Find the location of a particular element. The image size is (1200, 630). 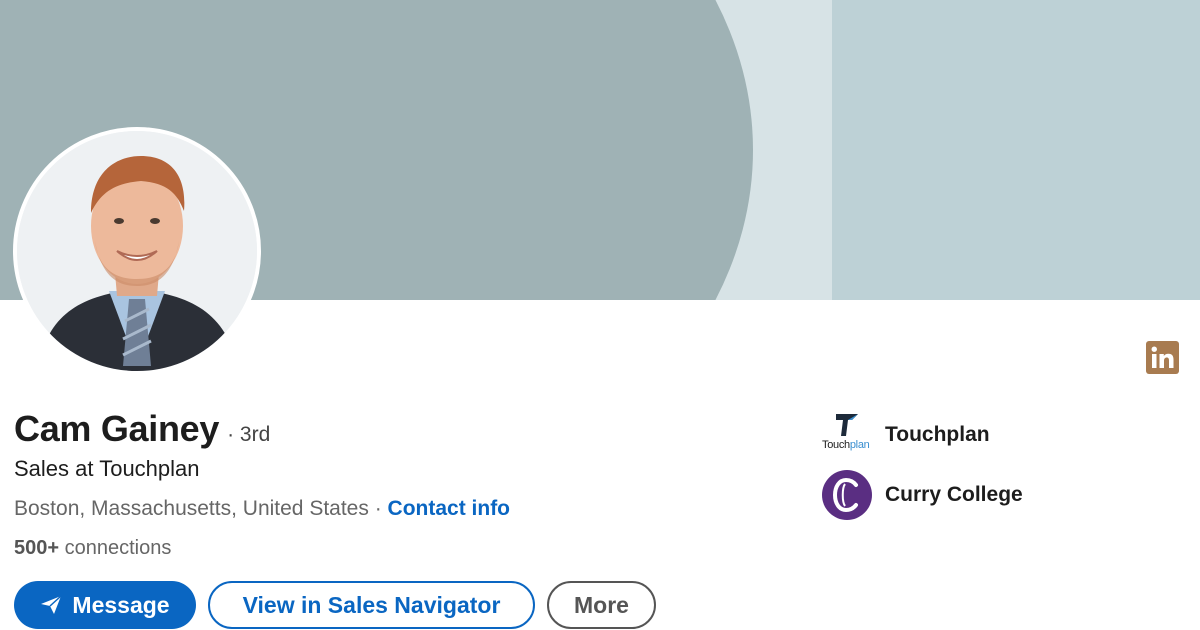

message-button: Message is located at coordinates (105, 605).